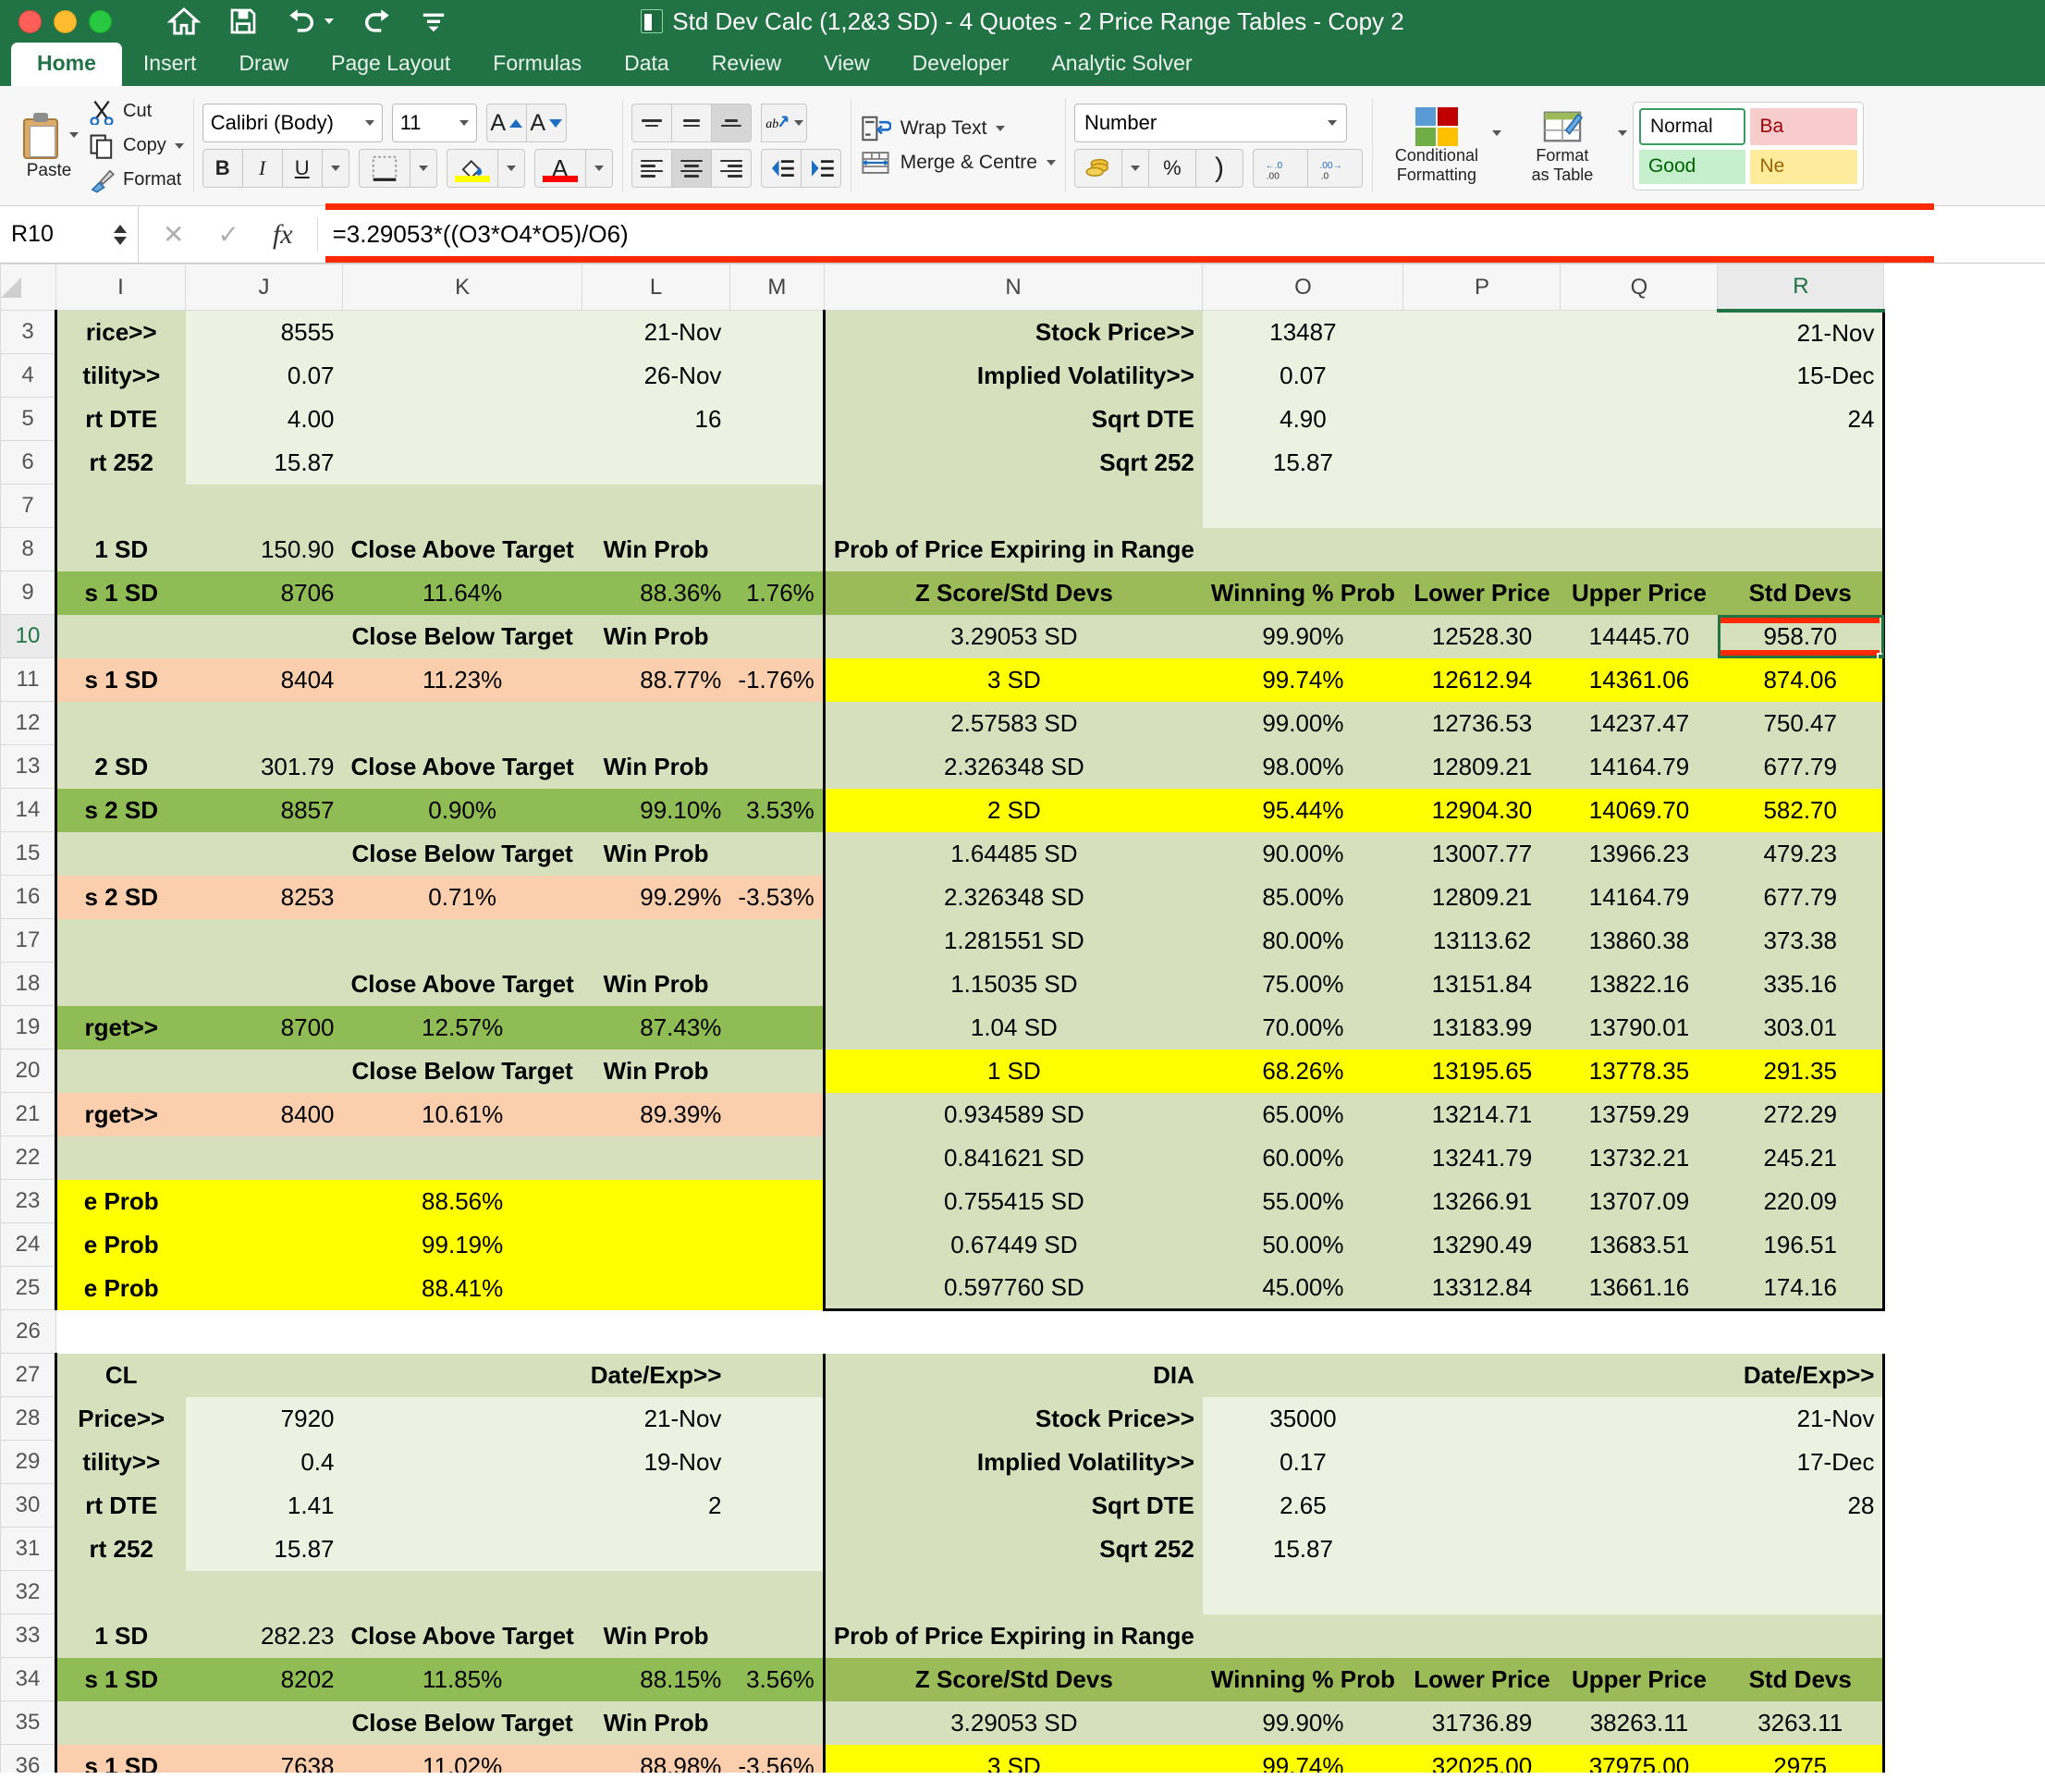 This screenshot has height=1792, width=2045. I want to click on cell-Q34: Upper Price, so click(1639, 1679).